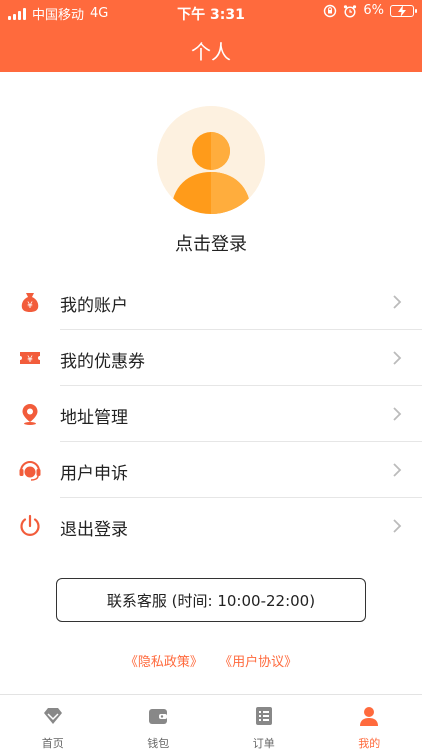 This screenshot has height=750, width=422. What do you see at coordinates (211, 243) in the screenshot?
I see `login-link: 点击登录` at bounding box center [211, 243].